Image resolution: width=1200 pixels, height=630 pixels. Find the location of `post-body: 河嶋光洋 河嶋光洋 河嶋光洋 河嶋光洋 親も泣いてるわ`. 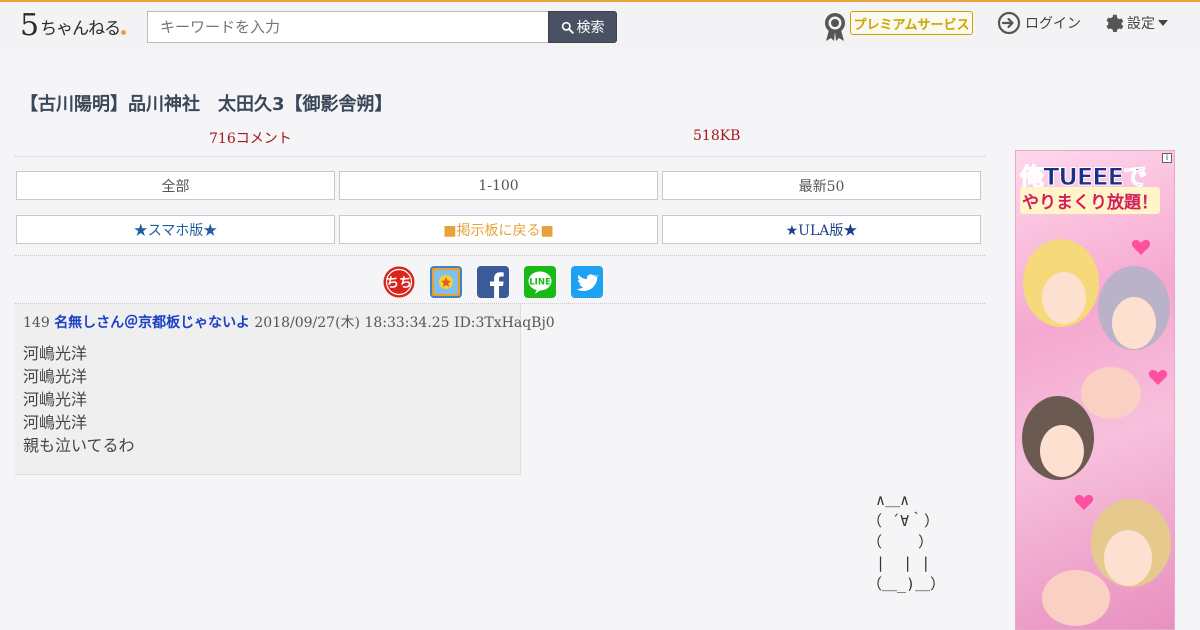

post-body: 河嶋光洋 河嶋光洋 河嶋光洋 河嶋光洋 親も泣いてるわ is located at coordinates (79, 399).